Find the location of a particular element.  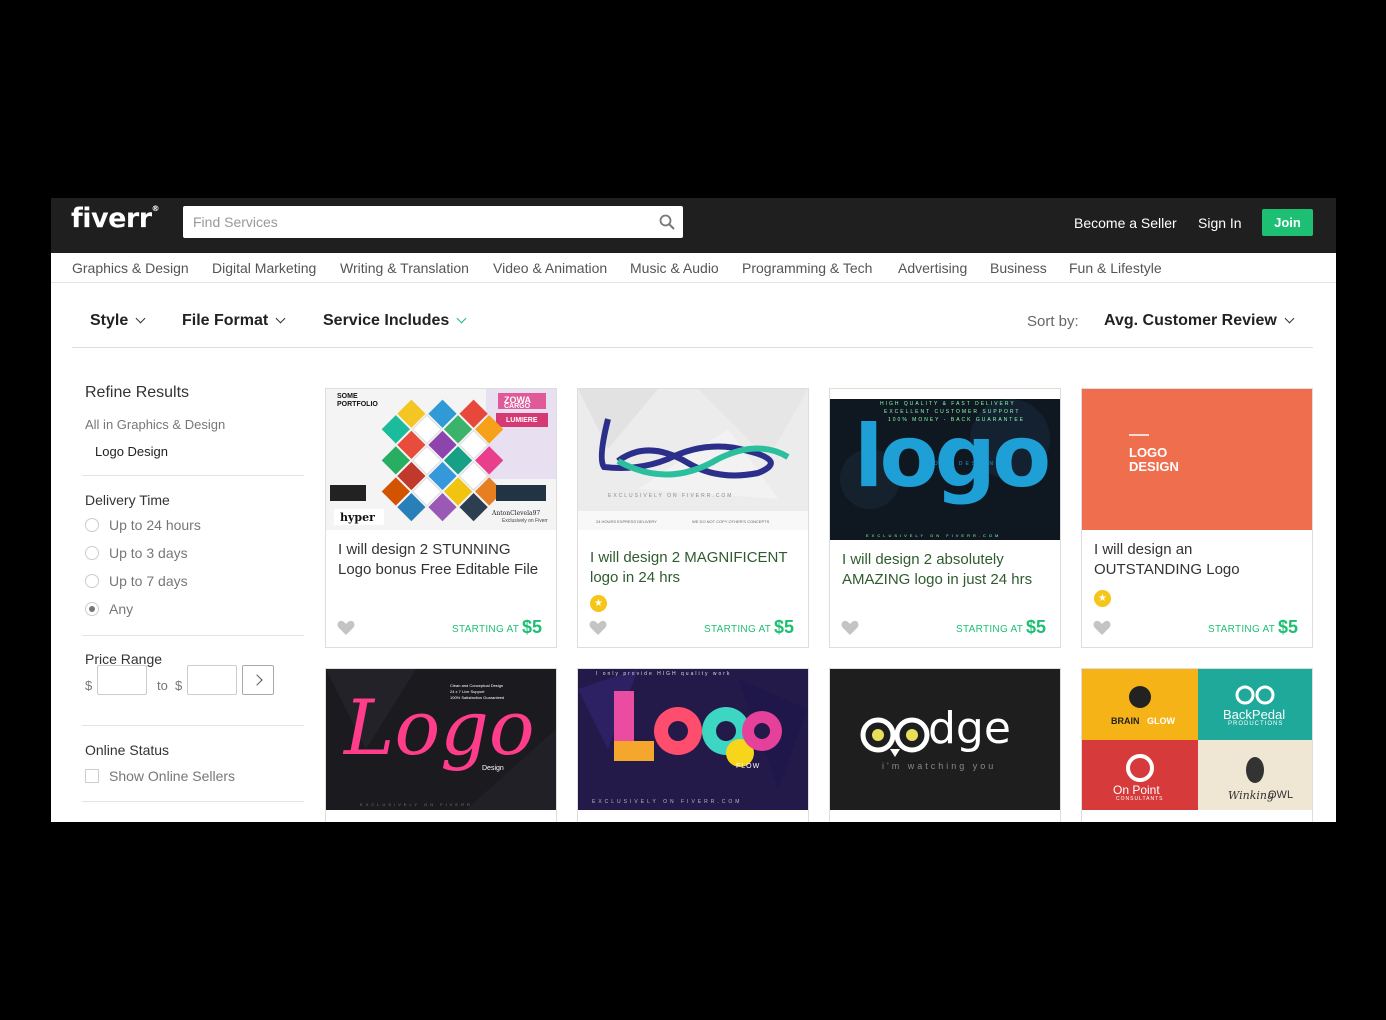

logo-design-orange-image is located at coordinates (1197, 459).